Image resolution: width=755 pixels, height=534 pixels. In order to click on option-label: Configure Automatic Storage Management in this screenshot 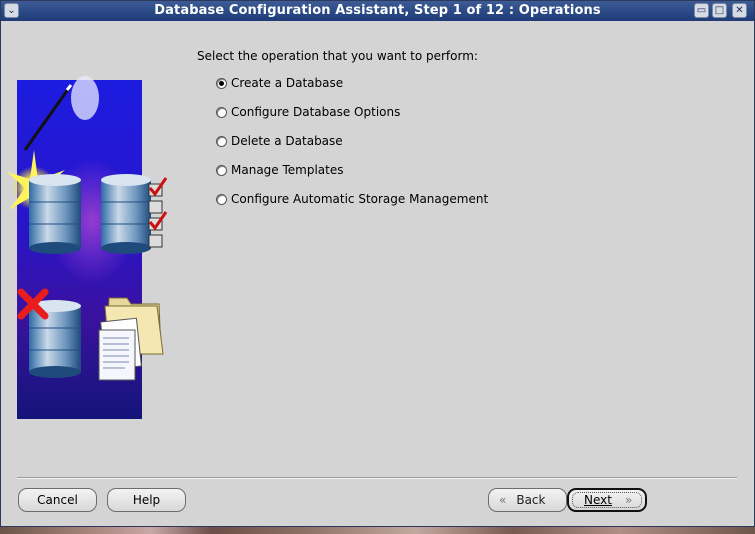, I will do `click(360, 199)`.